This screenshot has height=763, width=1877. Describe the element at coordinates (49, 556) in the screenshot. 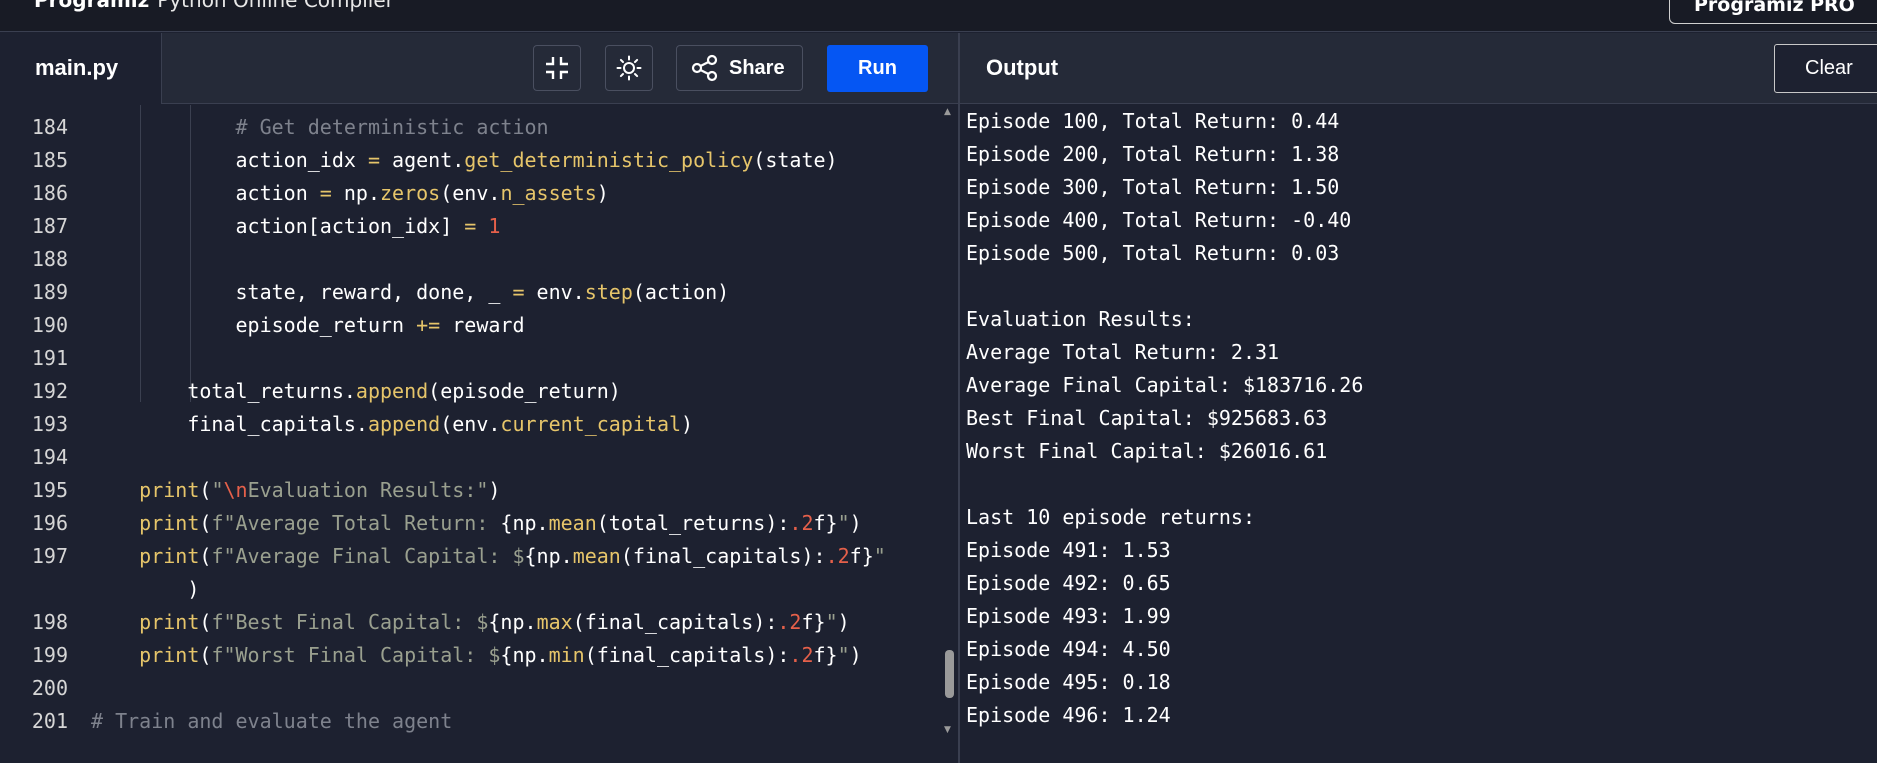

I see `line-number: 197` at that location.